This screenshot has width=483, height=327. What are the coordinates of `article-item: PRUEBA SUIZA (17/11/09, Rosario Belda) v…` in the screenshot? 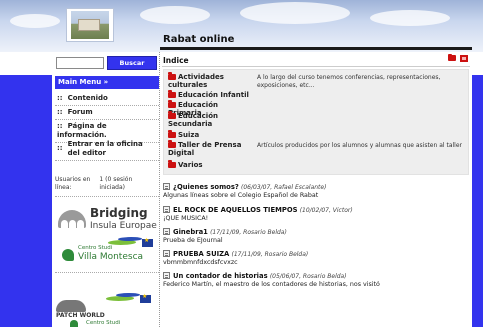 It's located at (316, 258).